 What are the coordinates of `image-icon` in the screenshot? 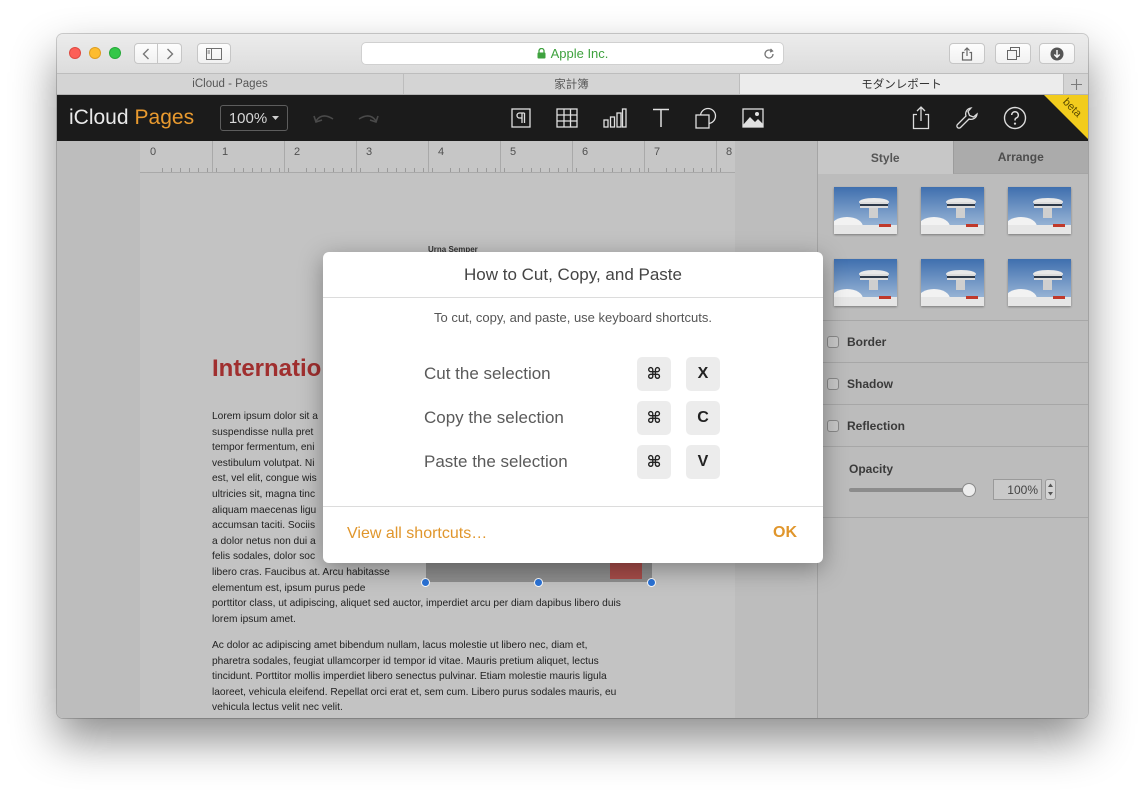 It's located at (753, 118).